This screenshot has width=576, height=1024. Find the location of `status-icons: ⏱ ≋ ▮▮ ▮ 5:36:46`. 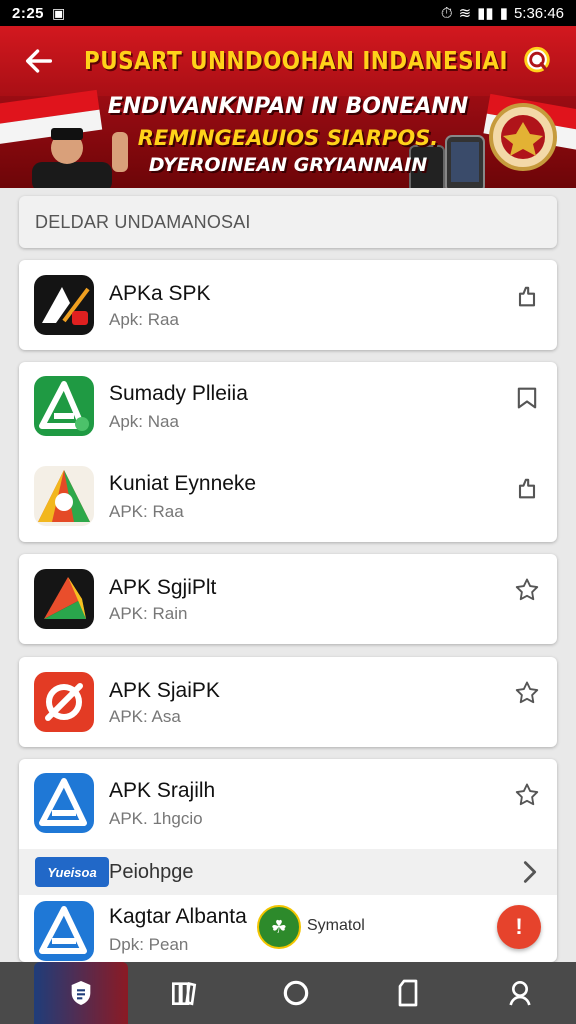

status-icons: ⏱ ≋ ▮▮ ▮ 5:36:46 is located at coordinates (502, 13).